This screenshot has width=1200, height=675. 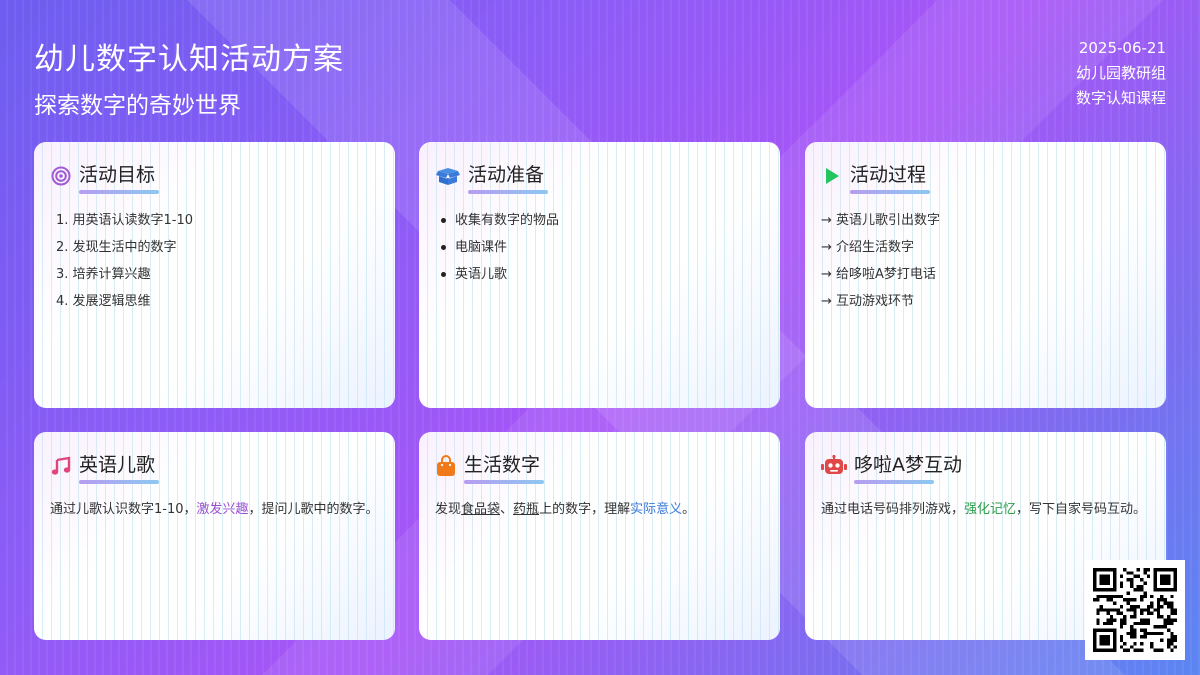 What do you see at coordinates (214, 177) in the screenshot?
I see `card-goals-header: 活动目标` at bounding box center [214, 177].